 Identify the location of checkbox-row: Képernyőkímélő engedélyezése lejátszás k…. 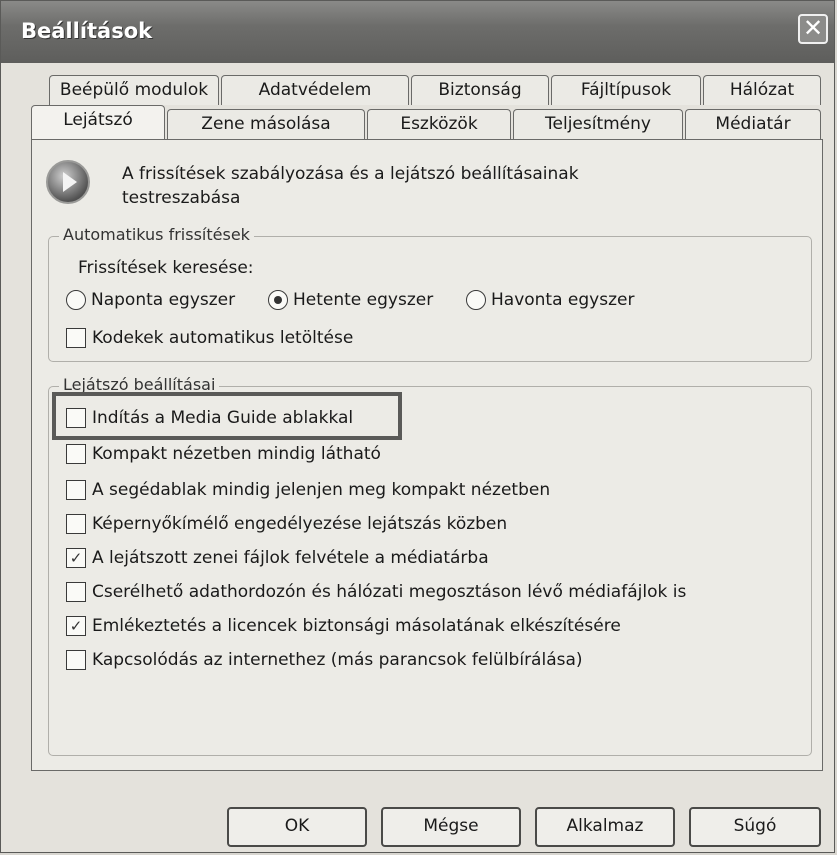
(286, 524).